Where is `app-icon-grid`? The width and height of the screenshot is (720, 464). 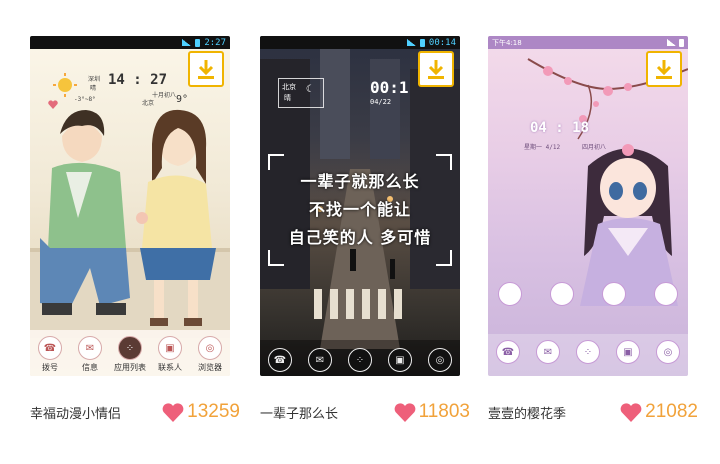
app-icon-grid is located at coordinates (588, 294).